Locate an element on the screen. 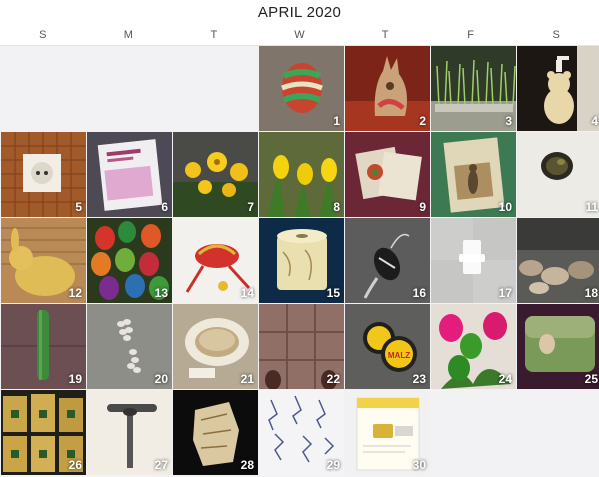 This screenshot has width=599, height=477. day-cell-11: 11 is located at coordinates (558, 174).